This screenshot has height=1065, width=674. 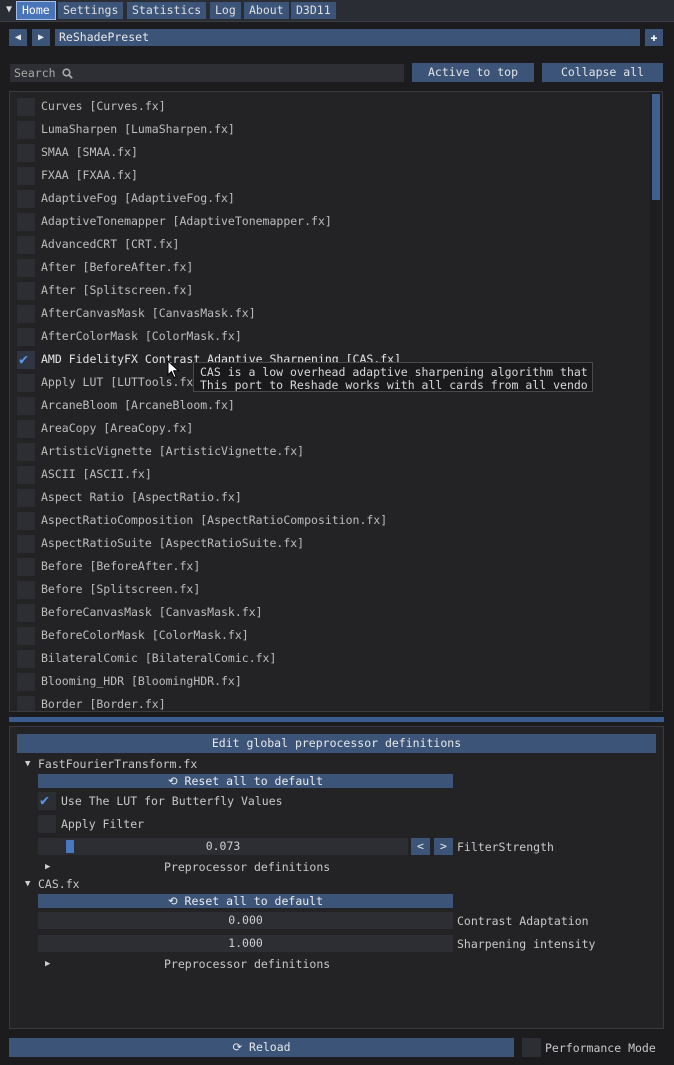 What do you see at coordinates (173, 369) in the screenshot?
I see `mouse-cursor-icon` at bounding box center [173, 369].